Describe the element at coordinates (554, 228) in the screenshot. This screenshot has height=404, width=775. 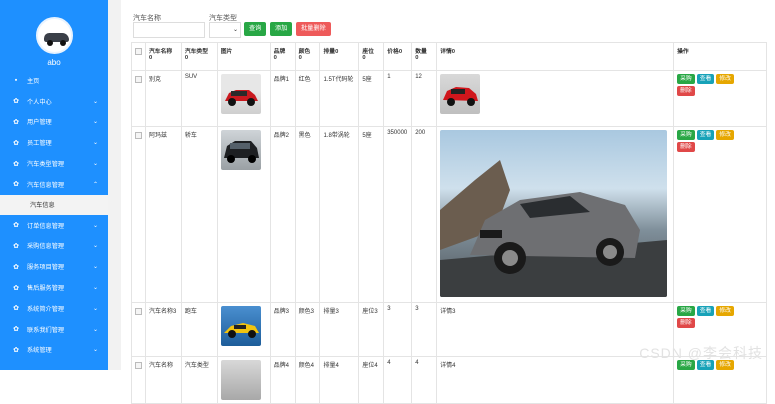
I see `maserati-suv-image` at that location.